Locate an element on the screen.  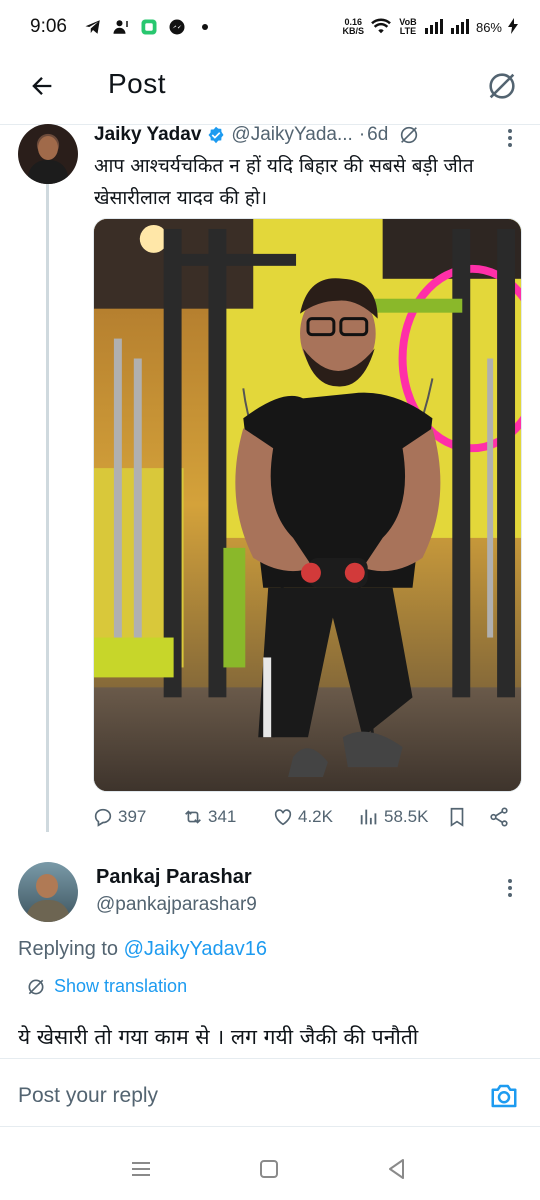
heart-icon is located at coordinates (283, 817).